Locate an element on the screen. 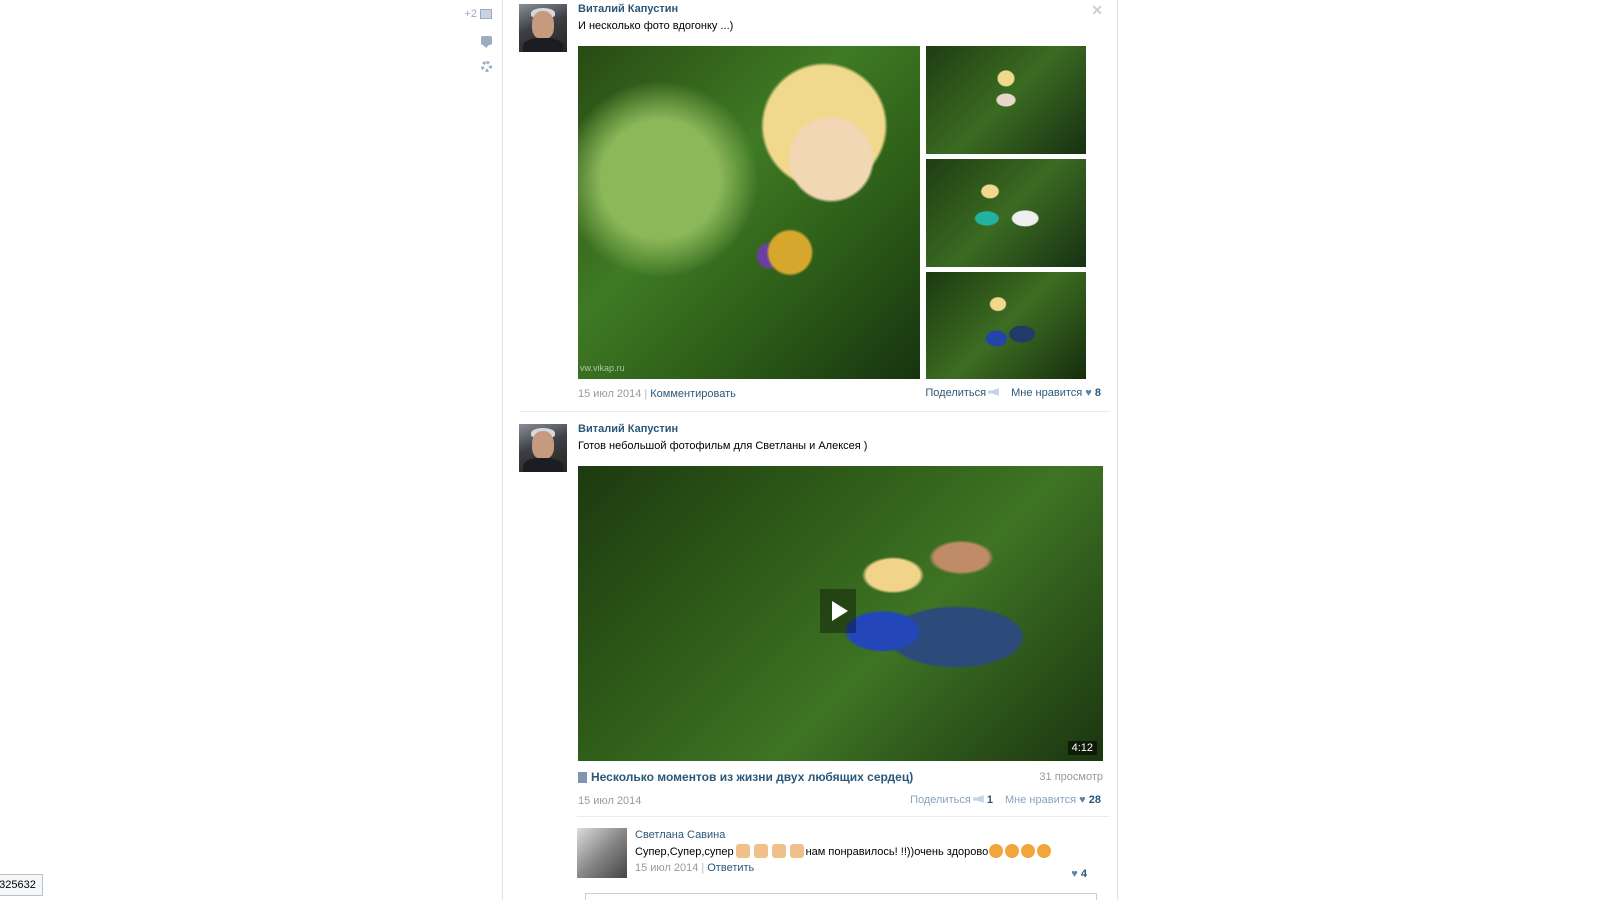 Image resolution: width=1600 pixels, height=900 pixels. chat-icon is located at coordinates (486, 41).